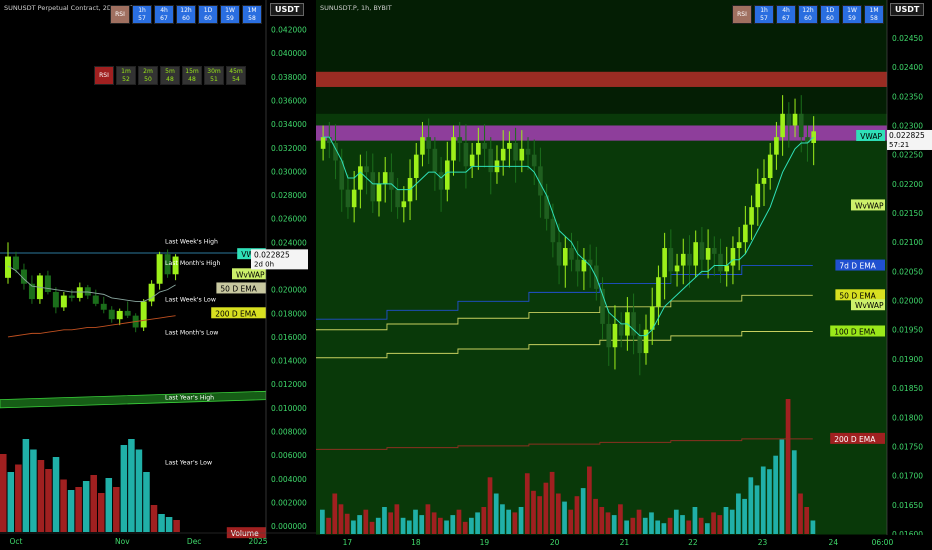 The width and height of the screenshot is (932, 550). Describe the element at coordinates (855, 439) in the screenshot. I see `right-tag-label: 200 D EMA` at that location.